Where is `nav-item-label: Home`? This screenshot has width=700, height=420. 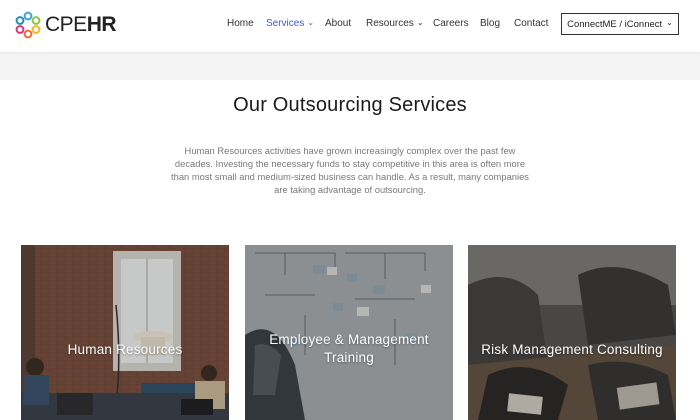 nav-item-label: Home is located at coordinates (240, 23).